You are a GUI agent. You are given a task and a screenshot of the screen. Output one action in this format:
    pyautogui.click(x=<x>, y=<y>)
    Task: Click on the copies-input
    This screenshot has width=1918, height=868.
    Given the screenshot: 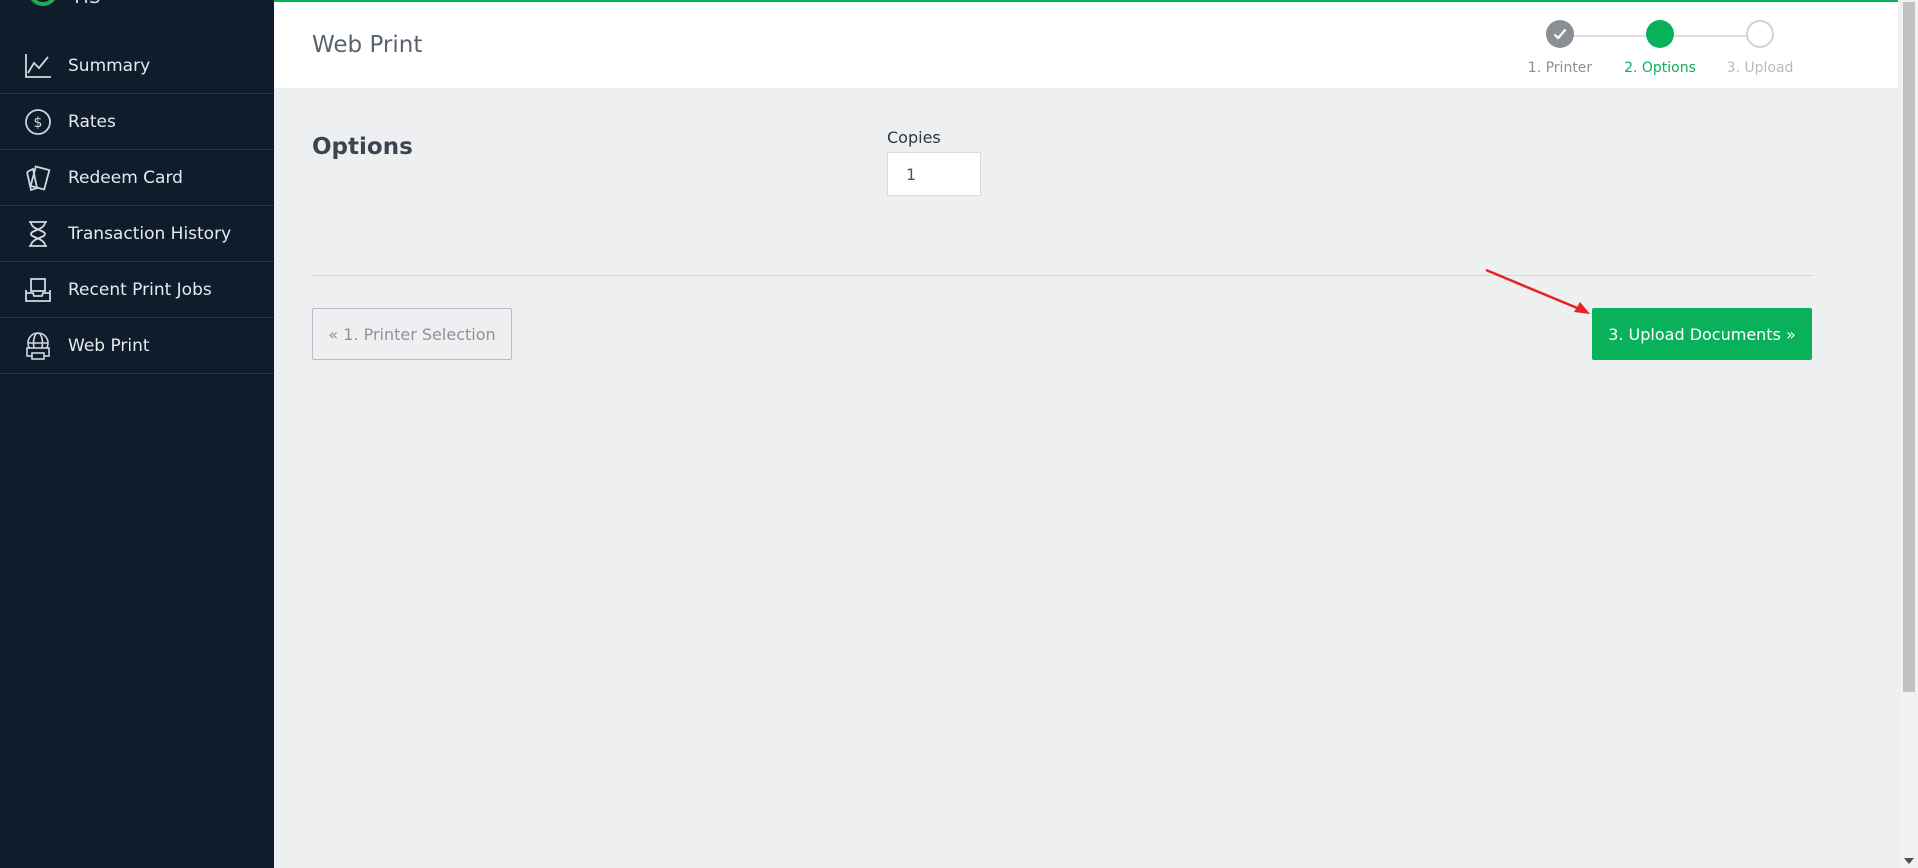 What is the action you would take?
    pyautogui.click(x=934, y=174)
    